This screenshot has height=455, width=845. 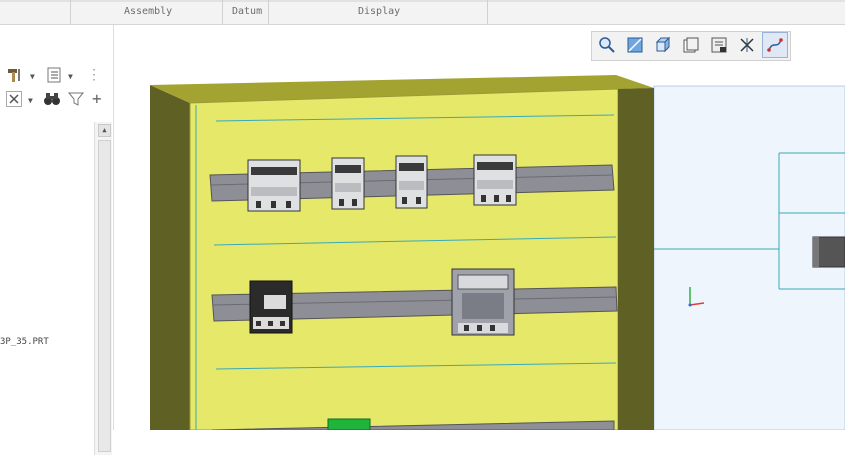 I want to click on terminal-block, so click(x=349, y=424).